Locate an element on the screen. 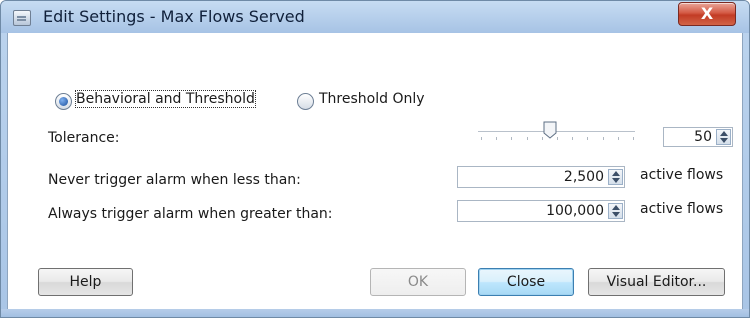 This screenshot has height=318, width=750. never-trigger-unit: active flows is located at coordinates (682, 175).